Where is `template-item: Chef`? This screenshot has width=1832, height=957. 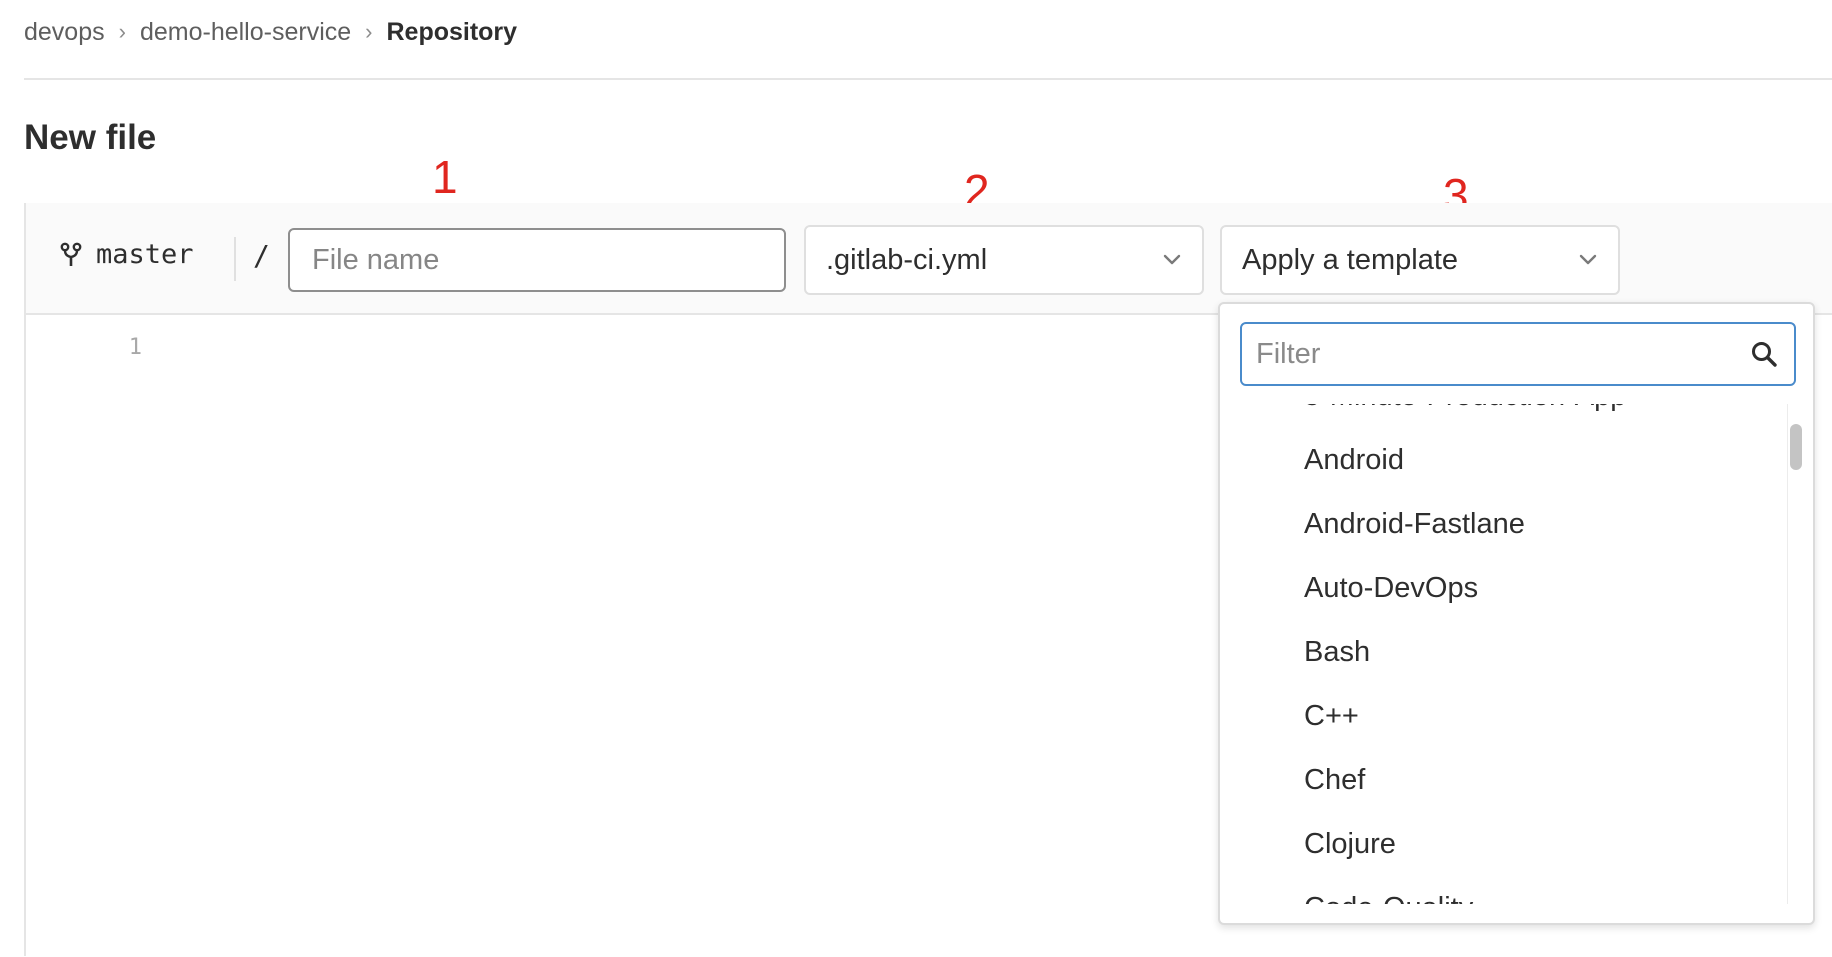 template-item: Chef is located at coordinates (1505, 780).